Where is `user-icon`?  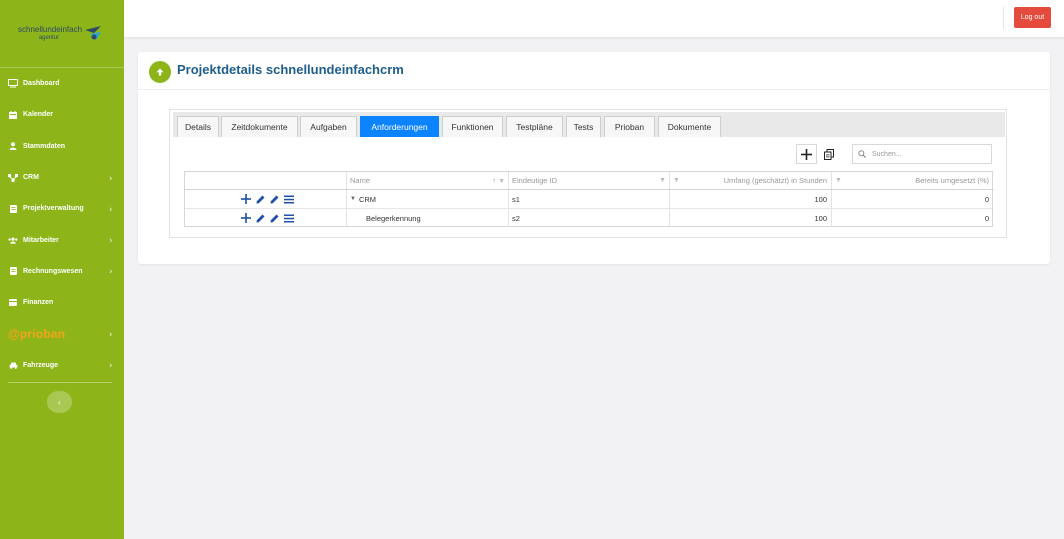
user-icon is located at coordinates (13, 146).